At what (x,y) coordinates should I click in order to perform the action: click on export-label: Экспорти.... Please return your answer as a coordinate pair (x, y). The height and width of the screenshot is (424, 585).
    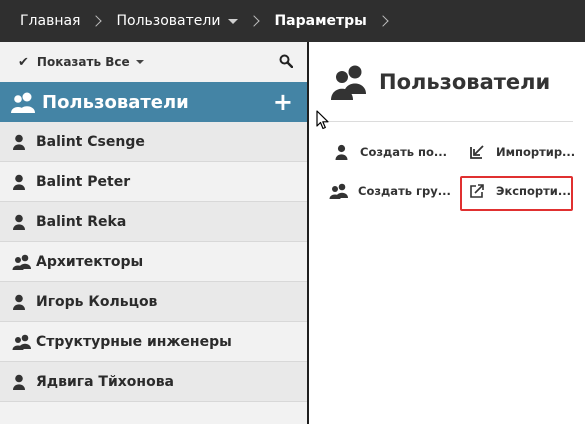
    Looking at the image, I should click on (533, 191).